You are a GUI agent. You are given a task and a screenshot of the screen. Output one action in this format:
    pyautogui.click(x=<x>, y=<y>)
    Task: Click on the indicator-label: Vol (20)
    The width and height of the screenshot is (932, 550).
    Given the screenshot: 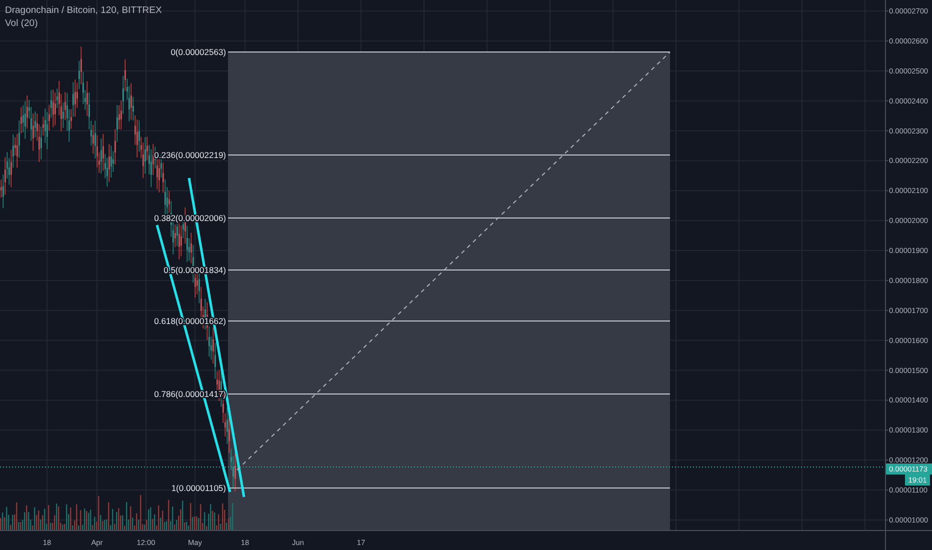 What is the action you would take?
    pyautogui.click(x=21, y=23)
    